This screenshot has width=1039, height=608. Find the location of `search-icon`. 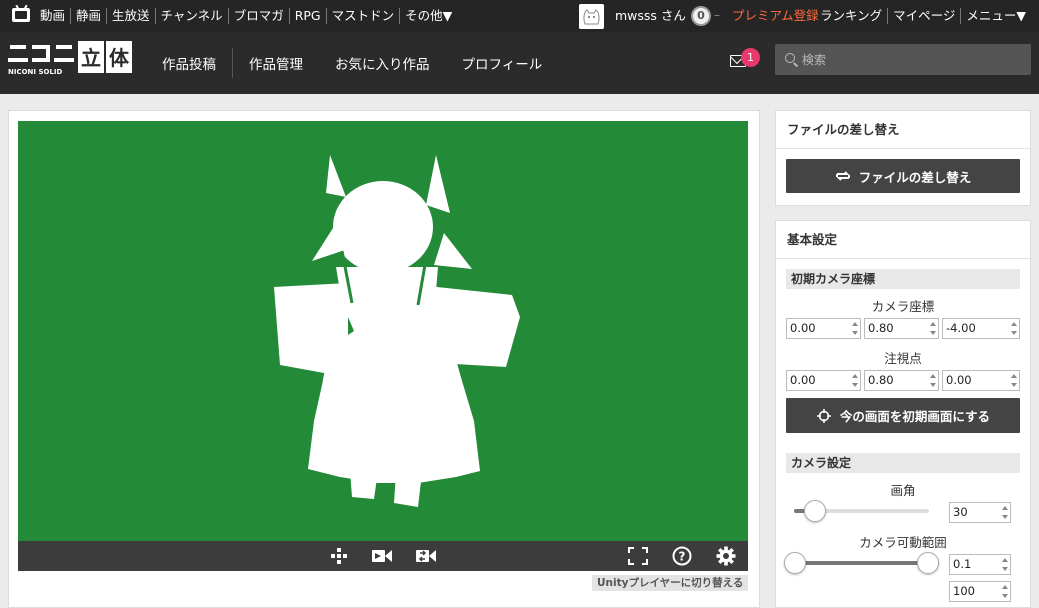

search-icon is located at coordinates (790, 58).